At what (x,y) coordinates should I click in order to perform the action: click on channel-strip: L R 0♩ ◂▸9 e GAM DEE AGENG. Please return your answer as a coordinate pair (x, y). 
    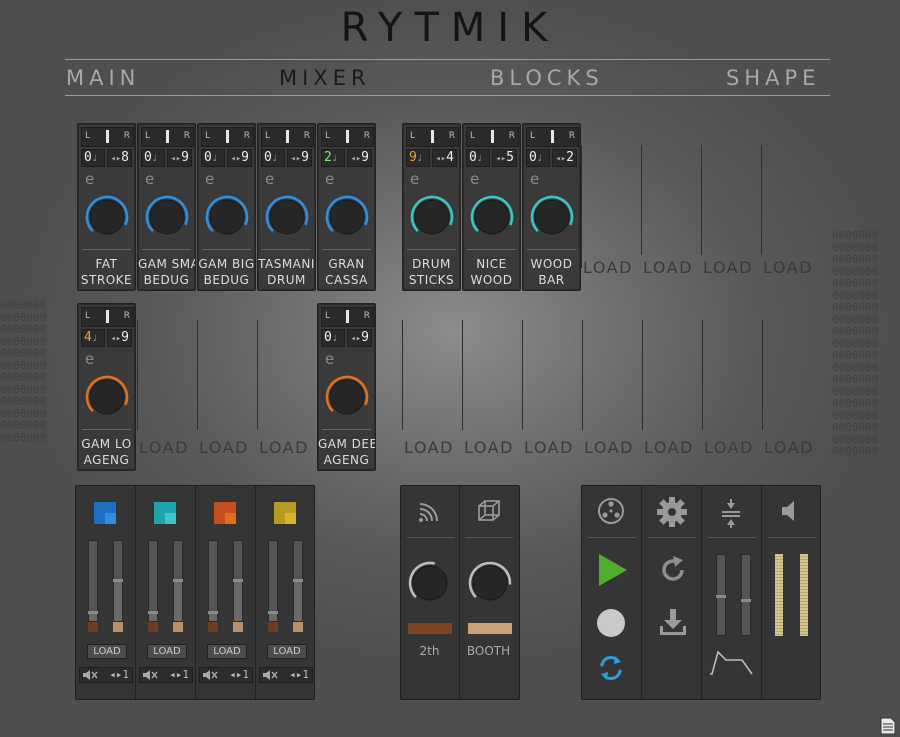
    Looking at the image, I should click on (346, 387).